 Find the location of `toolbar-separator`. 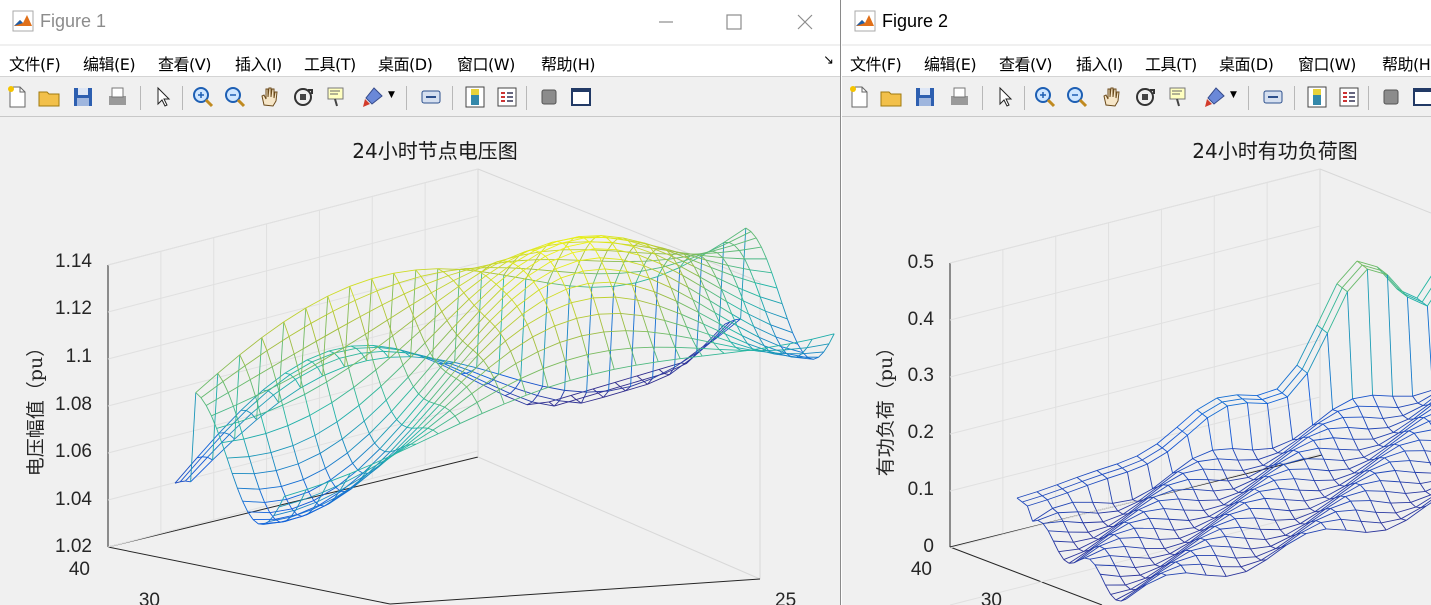

toolbar-separator is located at coordinates (1248, 98).